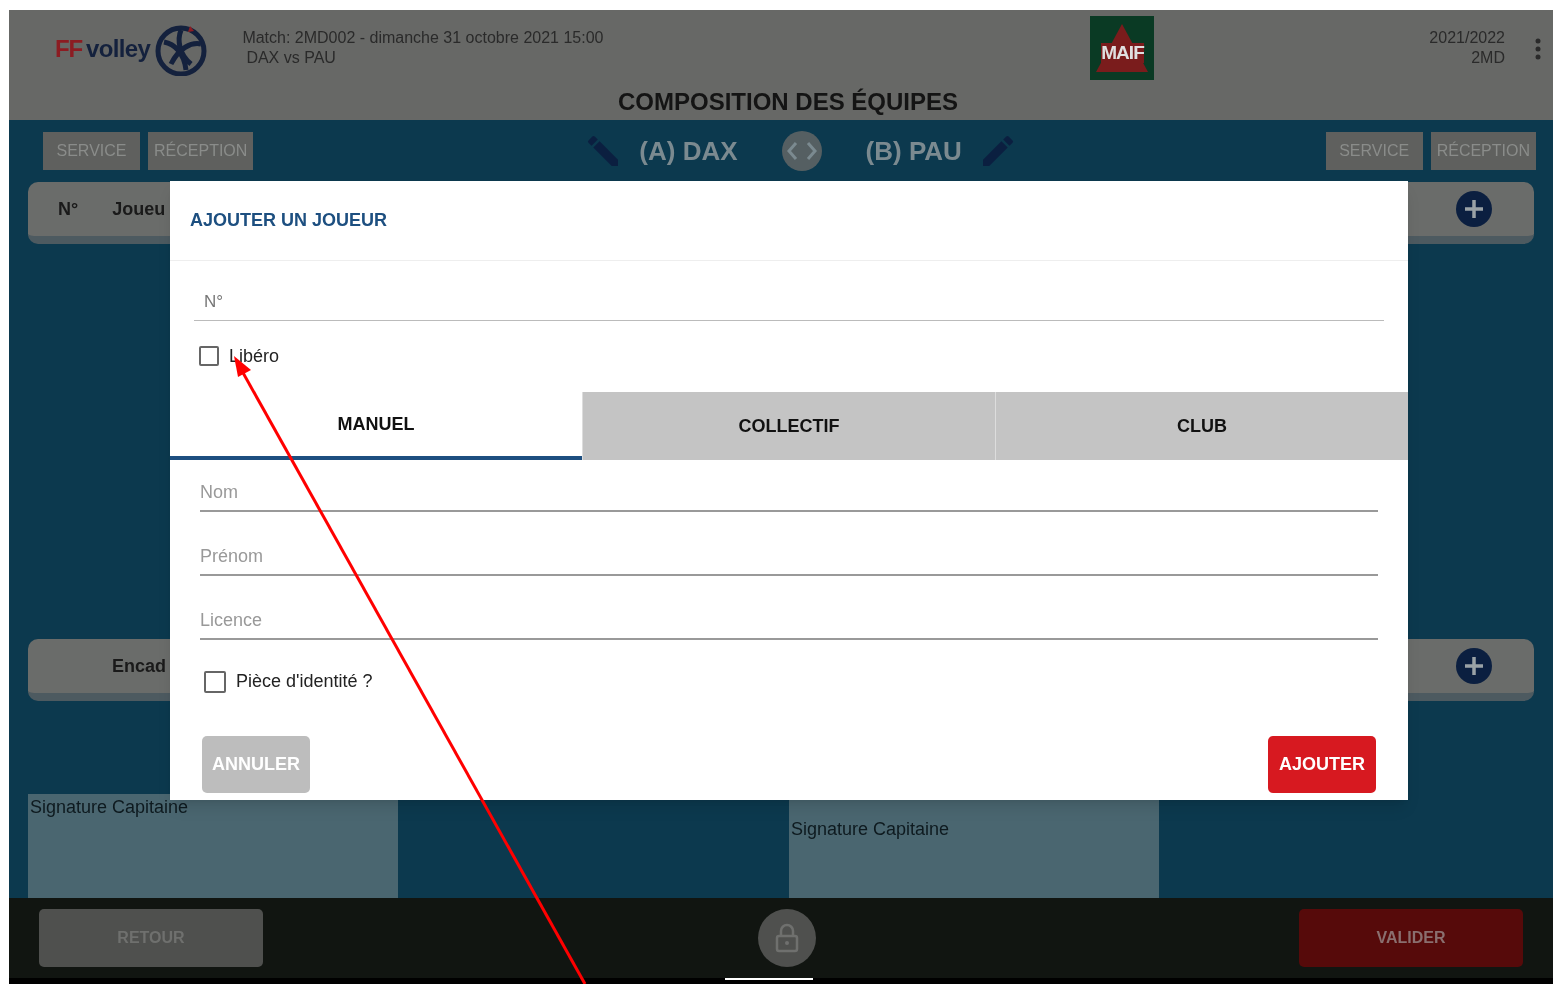  What do you see at coordinates (1467, 38) in the screenshot?
I see `season-label: 2021/2022` at bounding box center [1467, 38].